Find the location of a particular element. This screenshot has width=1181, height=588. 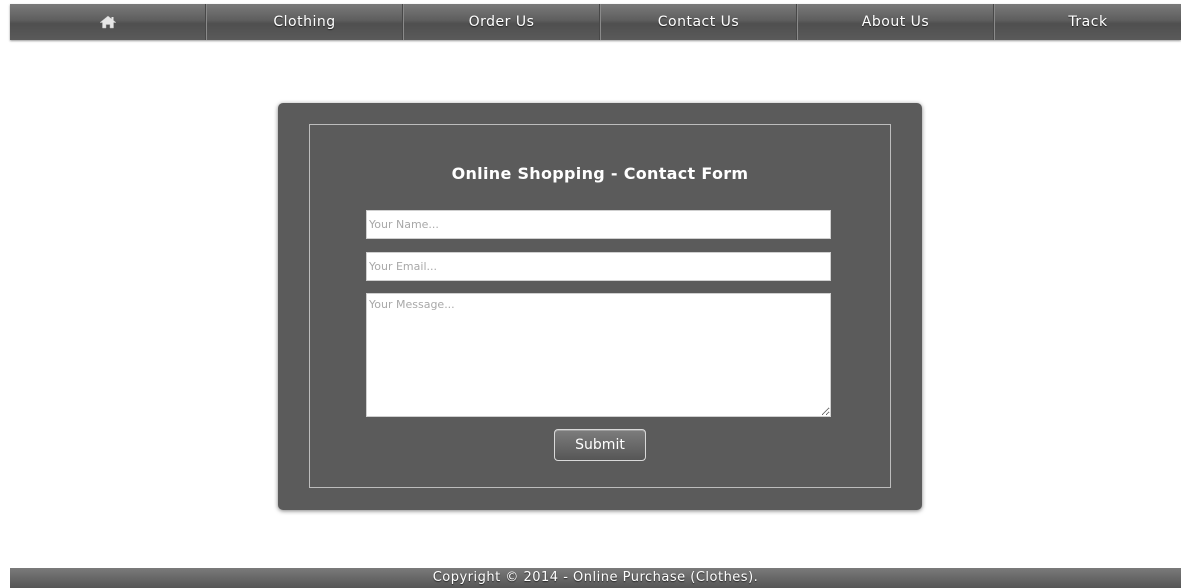

nav-item-order-us: Order Us is located at coordinates (501, 22).